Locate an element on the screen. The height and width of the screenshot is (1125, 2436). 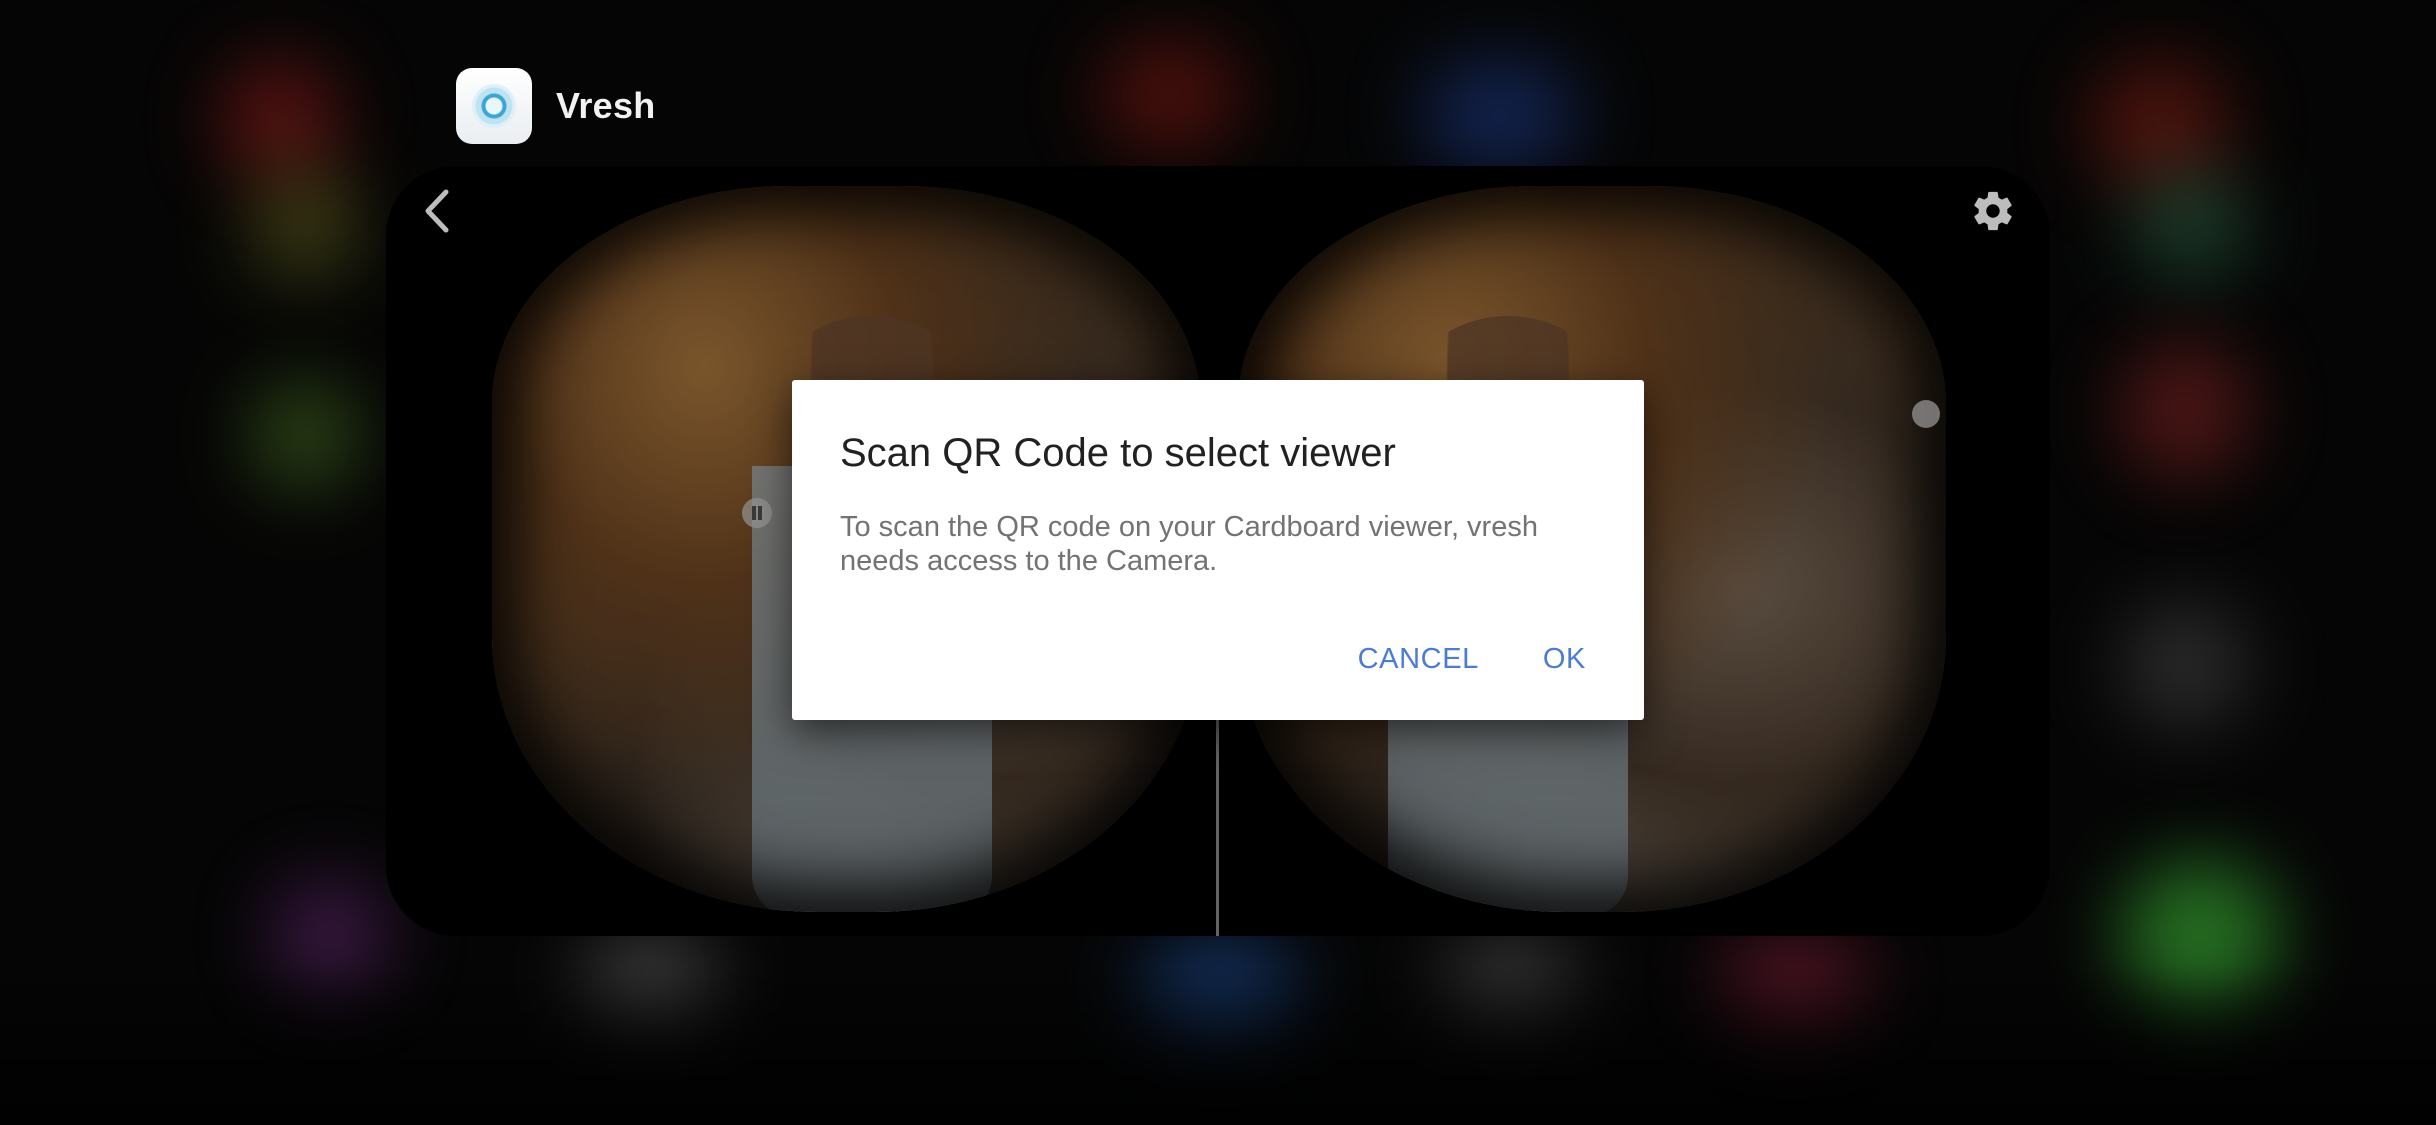
dialog-title: Scan QR Code to select viewer is located at coordinates (1118, 453).